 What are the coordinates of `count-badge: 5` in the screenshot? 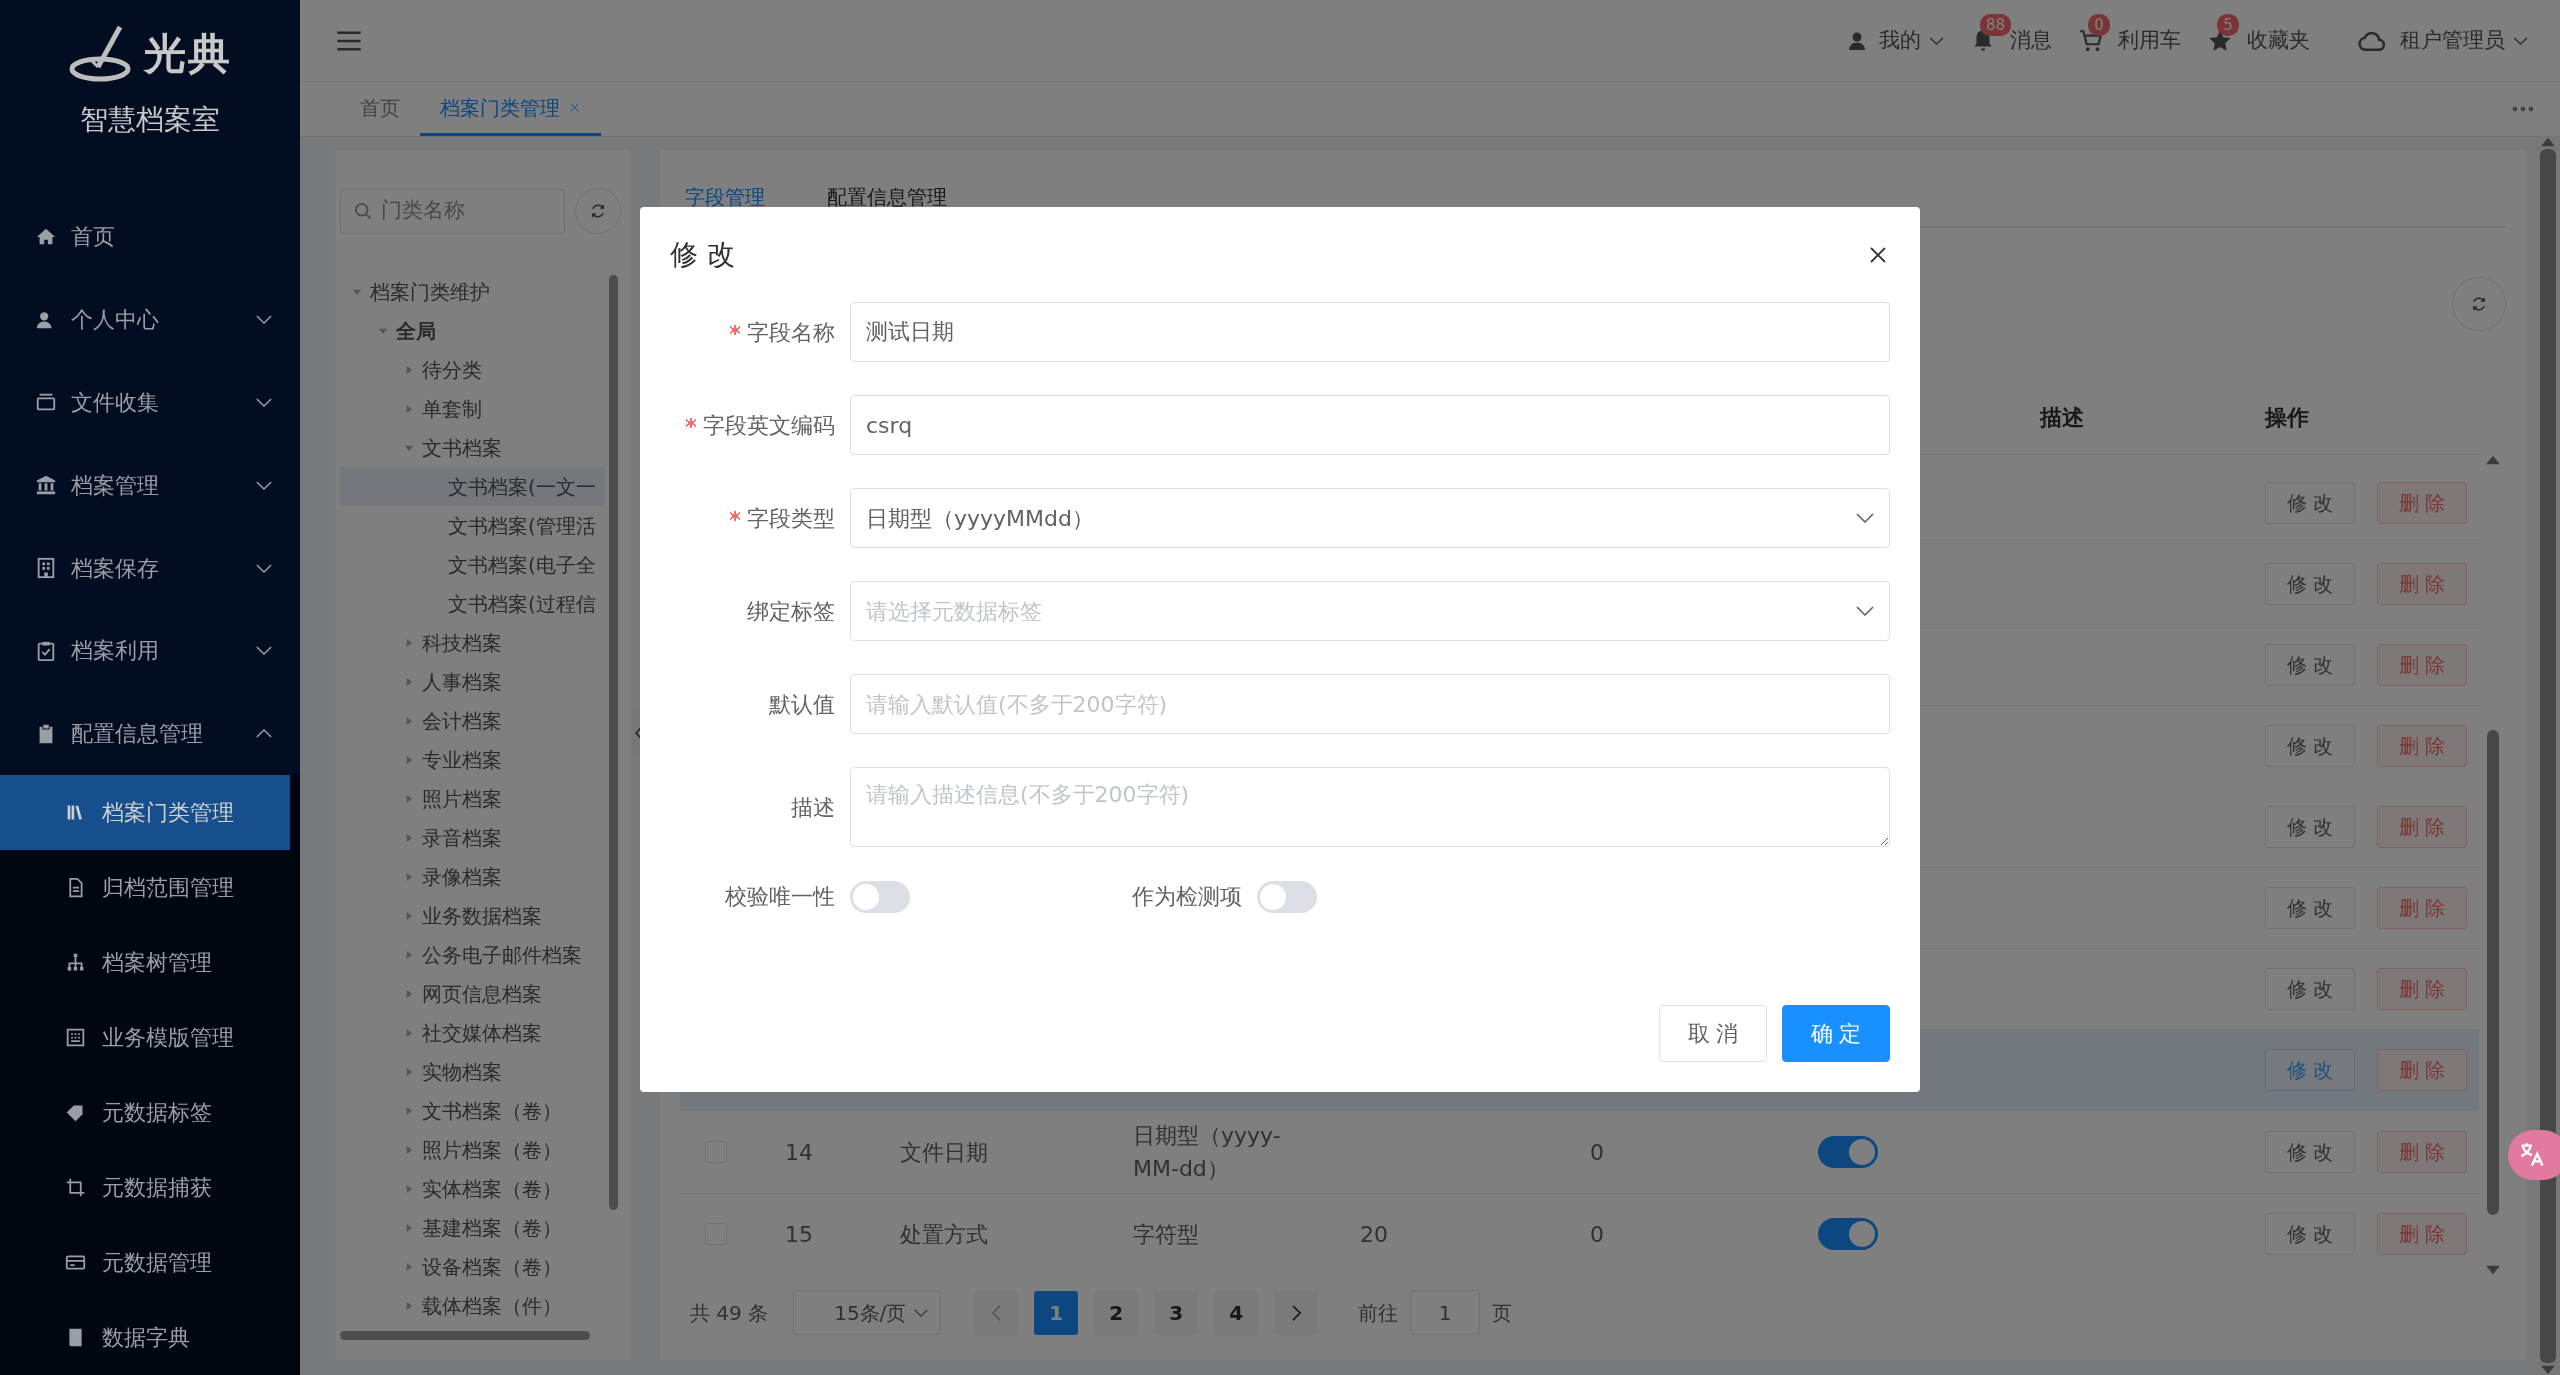 It's located at (2228, 24).